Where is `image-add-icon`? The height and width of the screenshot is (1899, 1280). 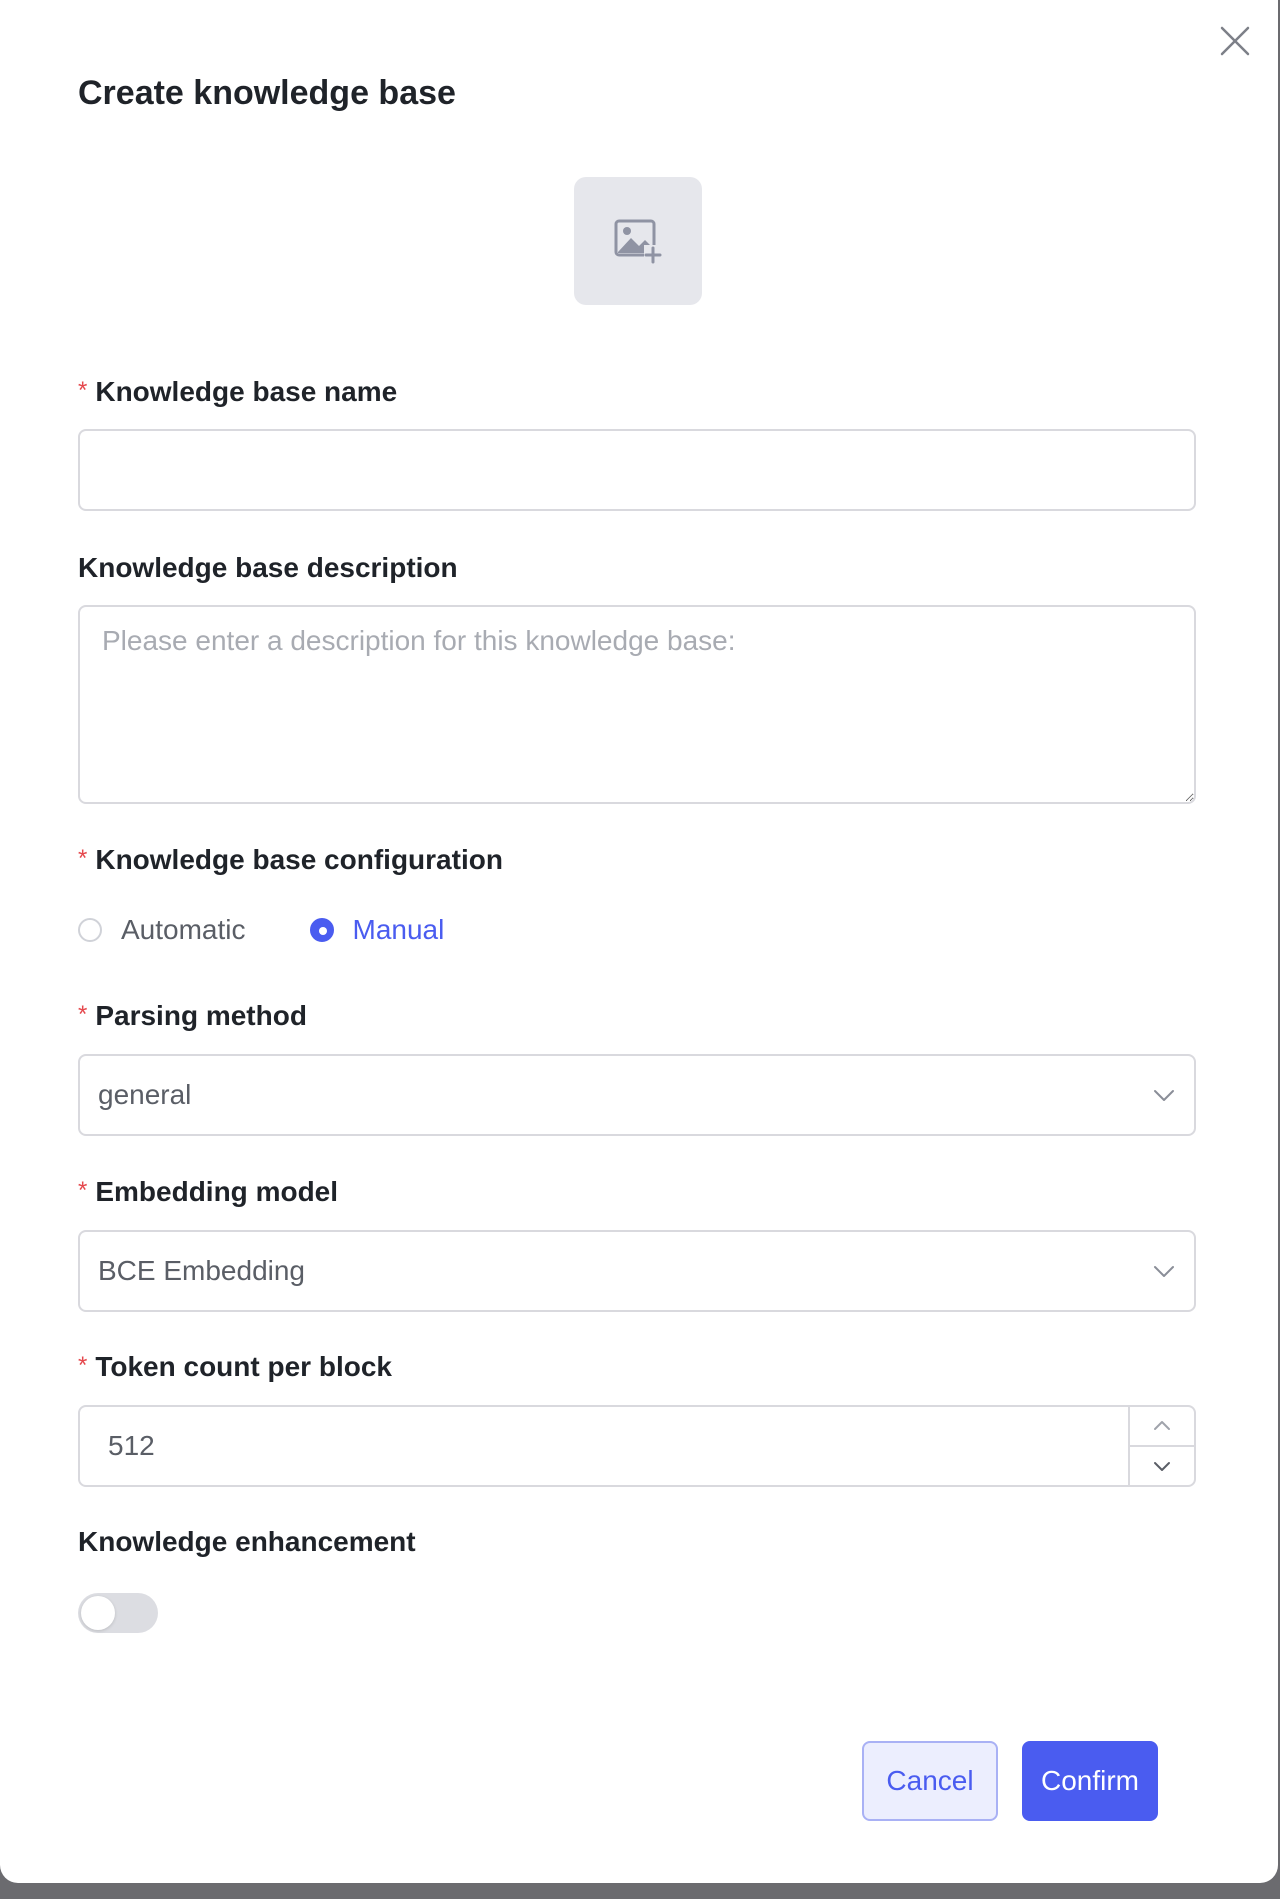
image-add-icon is located at coordinates (638, 241).